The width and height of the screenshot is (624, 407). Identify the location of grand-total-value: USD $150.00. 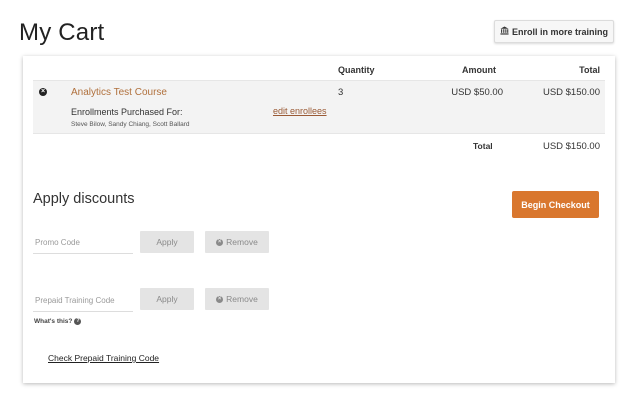
(571, 146).